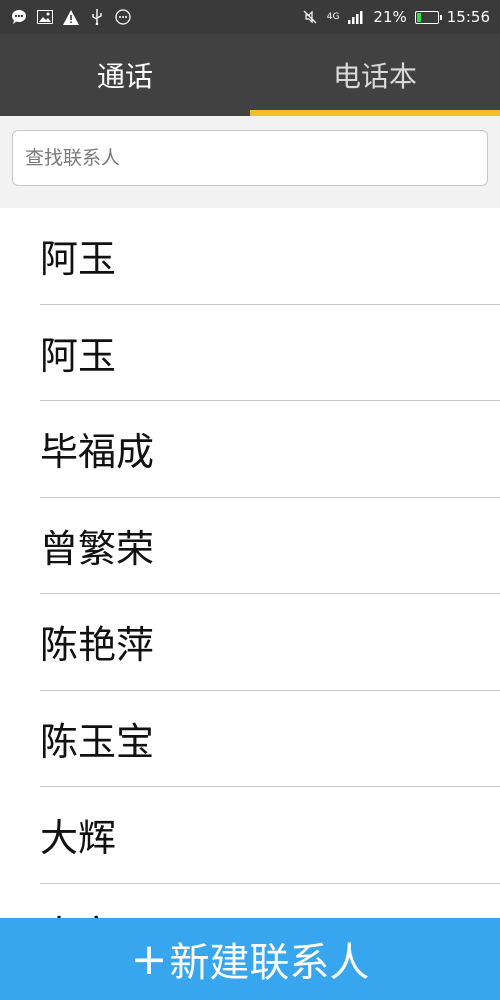 The width and height of the screenshot is (500, 1000). Describe the element at coordinates (270, 901) in the screenshot. I see `contact-row: 大文` at that location.